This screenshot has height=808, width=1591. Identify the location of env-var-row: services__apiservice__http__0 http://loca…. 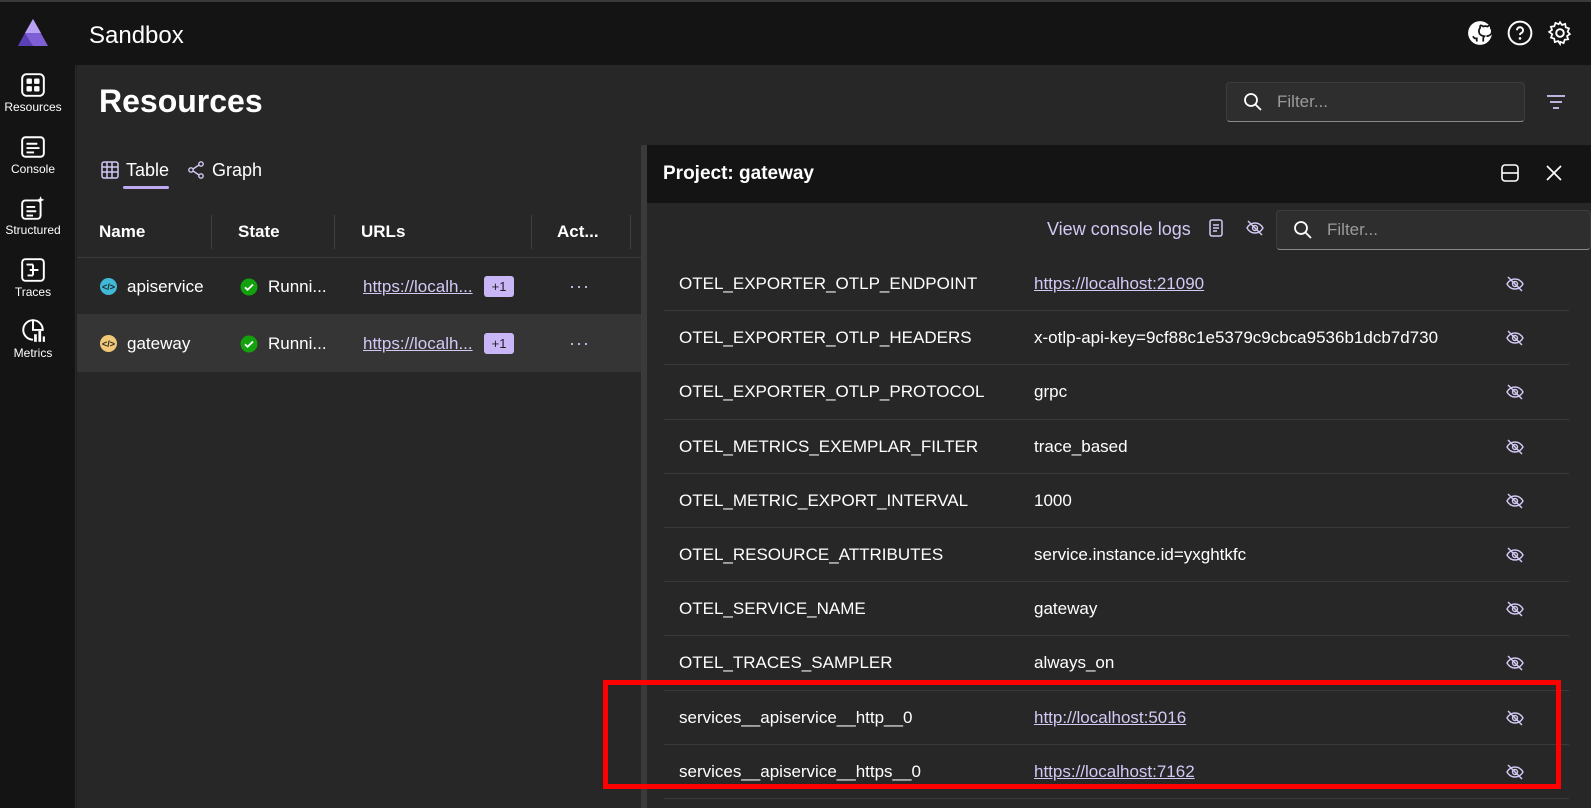
(1116, 718).